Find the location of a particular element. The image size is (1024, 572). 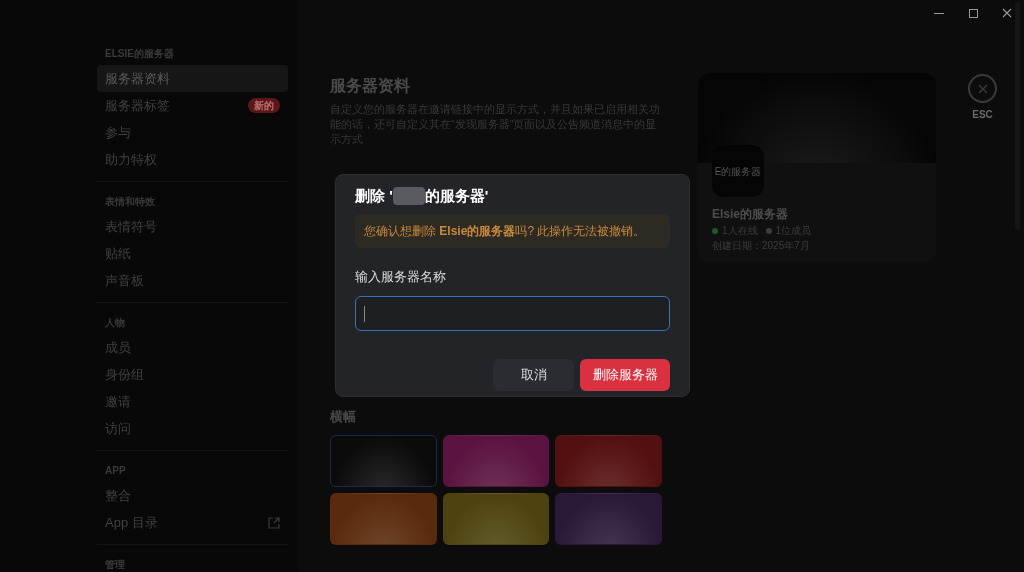

server-name: Elsie的服务器 is located at coordinates (751, 214).